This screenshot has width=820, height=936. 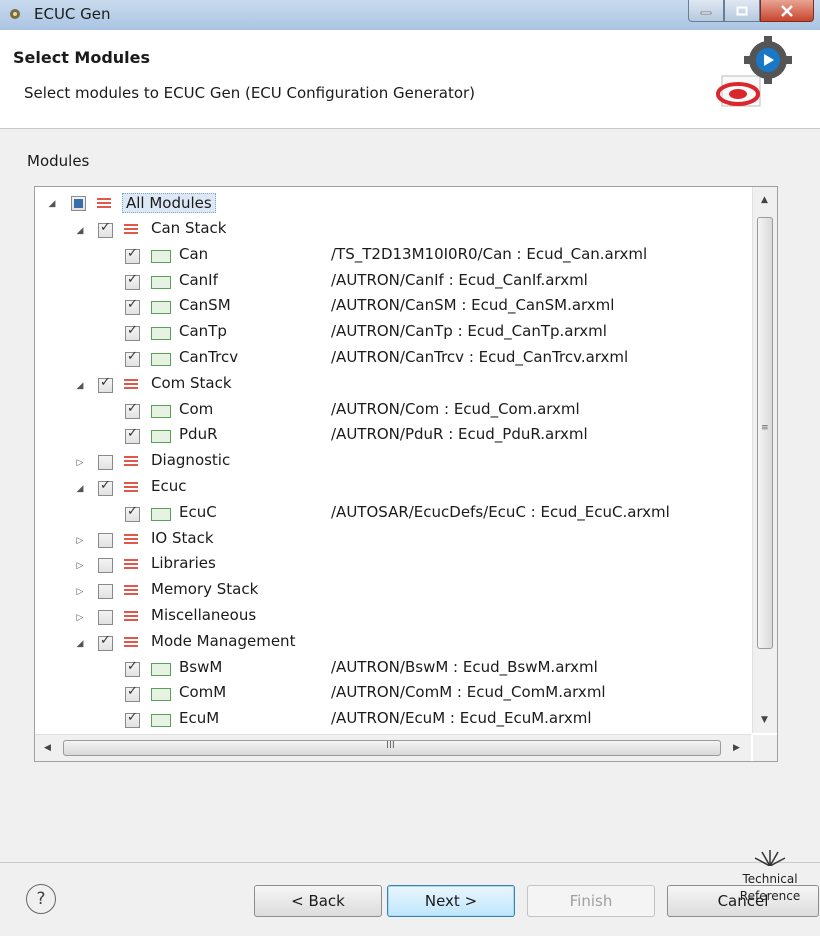 What do you see at coordinates (393, 669) in the screenshot?
I see `tree-module-row: BswM/AUTRON/BswM : Ecud_BswM.arxml` at bounding box center [393, 669].